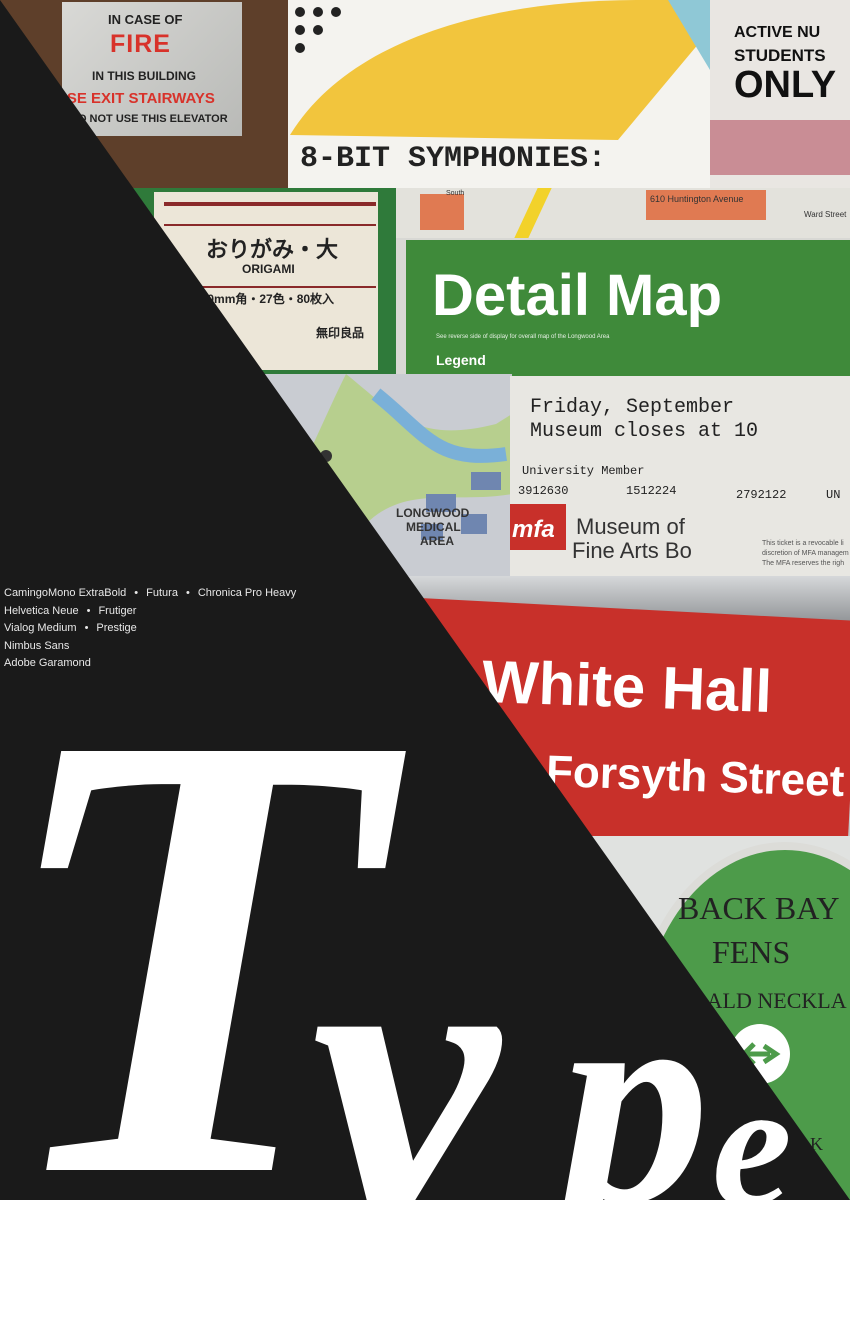 The width and height of the screenshot is (850, 1318). I want to click on active-line1: ACTIVE NU, so click(777, 32).